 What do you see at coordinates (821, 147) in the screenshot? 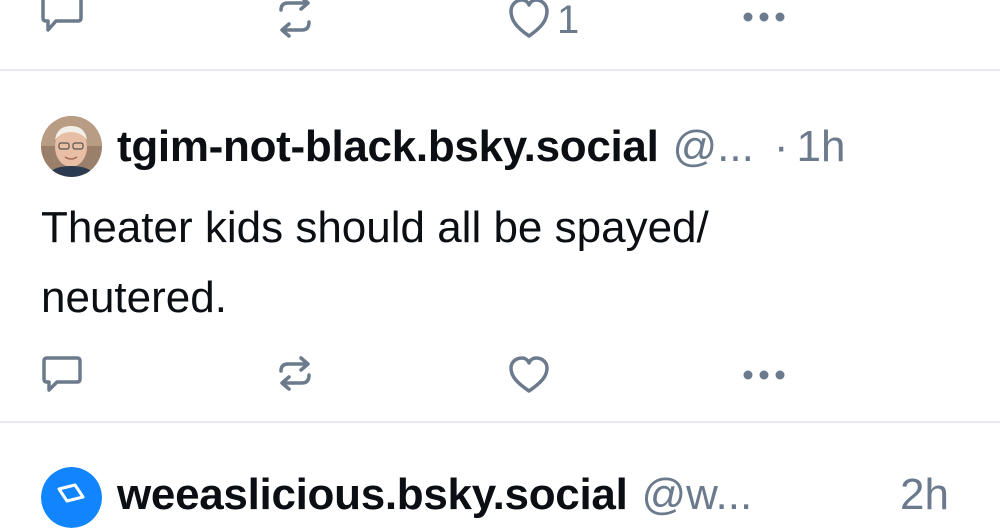
I see `post-time: 1h` at bounding box center [821, 147].